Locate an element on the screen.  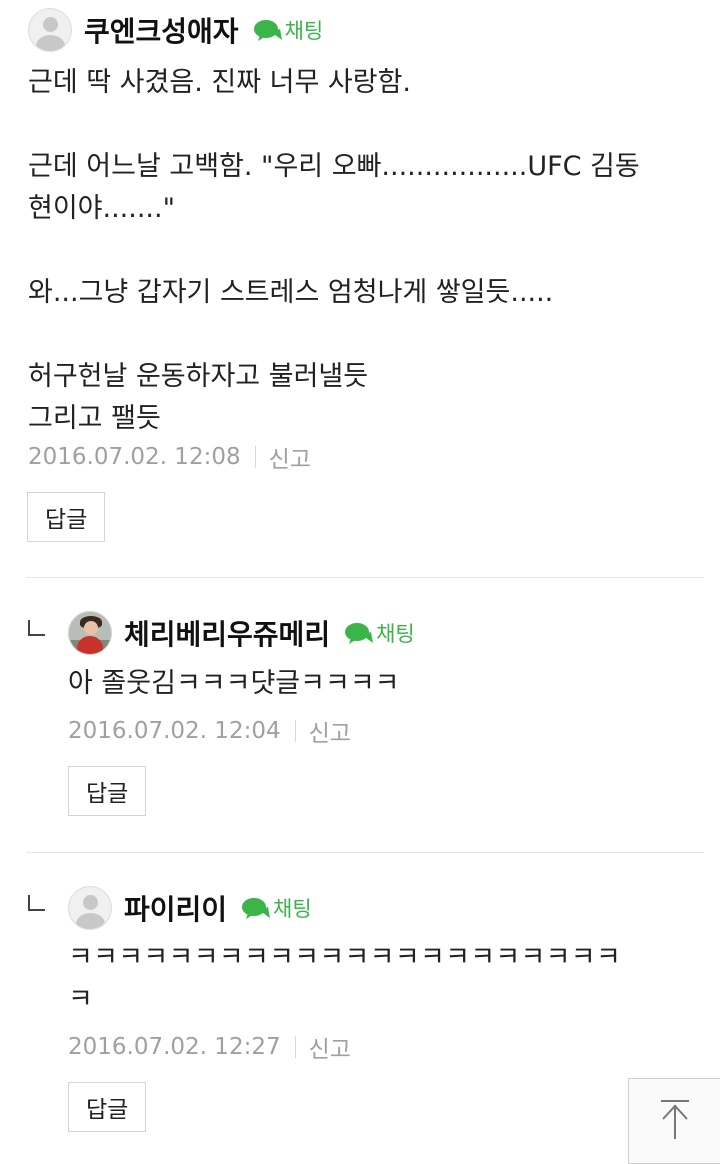
scroll-top-button is located at coordinates (674, 1121).